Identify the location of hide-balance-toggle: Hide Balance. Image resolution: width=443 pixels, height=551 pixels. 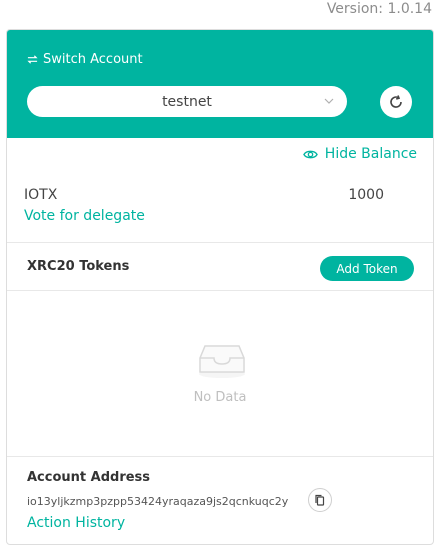
(359, 154).